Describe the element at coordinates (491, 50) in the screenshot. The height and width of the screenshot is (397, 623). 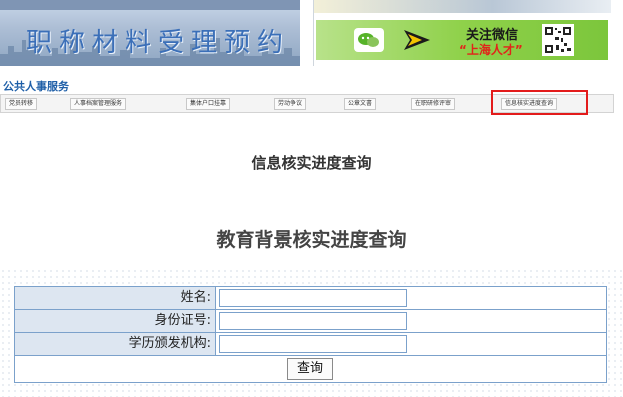
I see `wechat-account-name: “上海人才”` at that location.